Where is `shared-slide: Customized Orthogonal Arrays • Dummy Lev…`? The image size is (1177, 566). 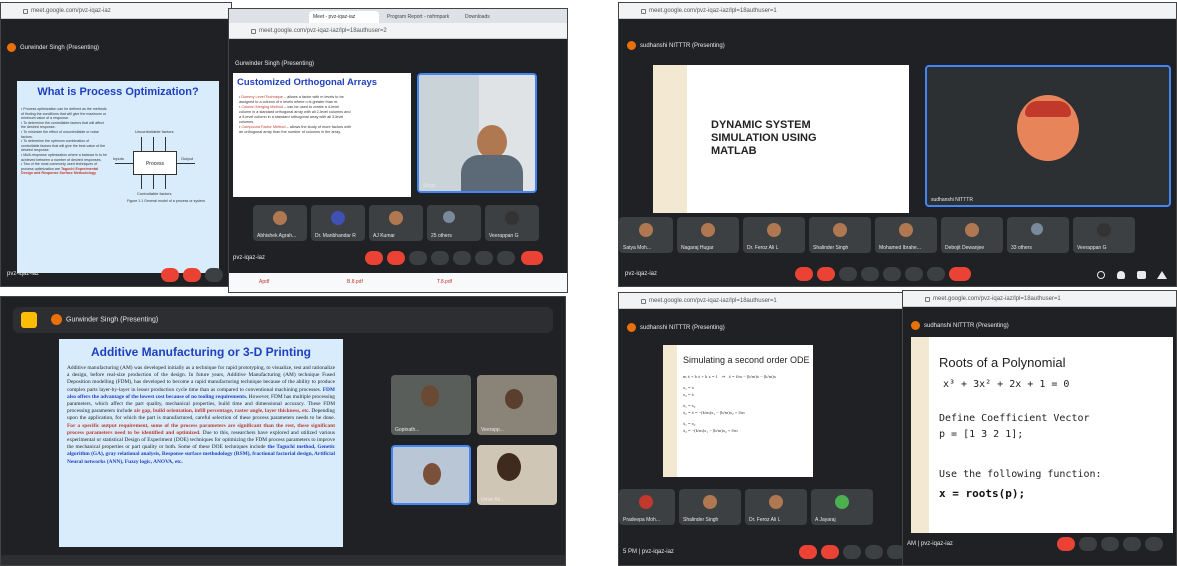
shared-slide: Customized Orthogonal Arrays • Dummy Lev… is located at coordinates (322, 135).